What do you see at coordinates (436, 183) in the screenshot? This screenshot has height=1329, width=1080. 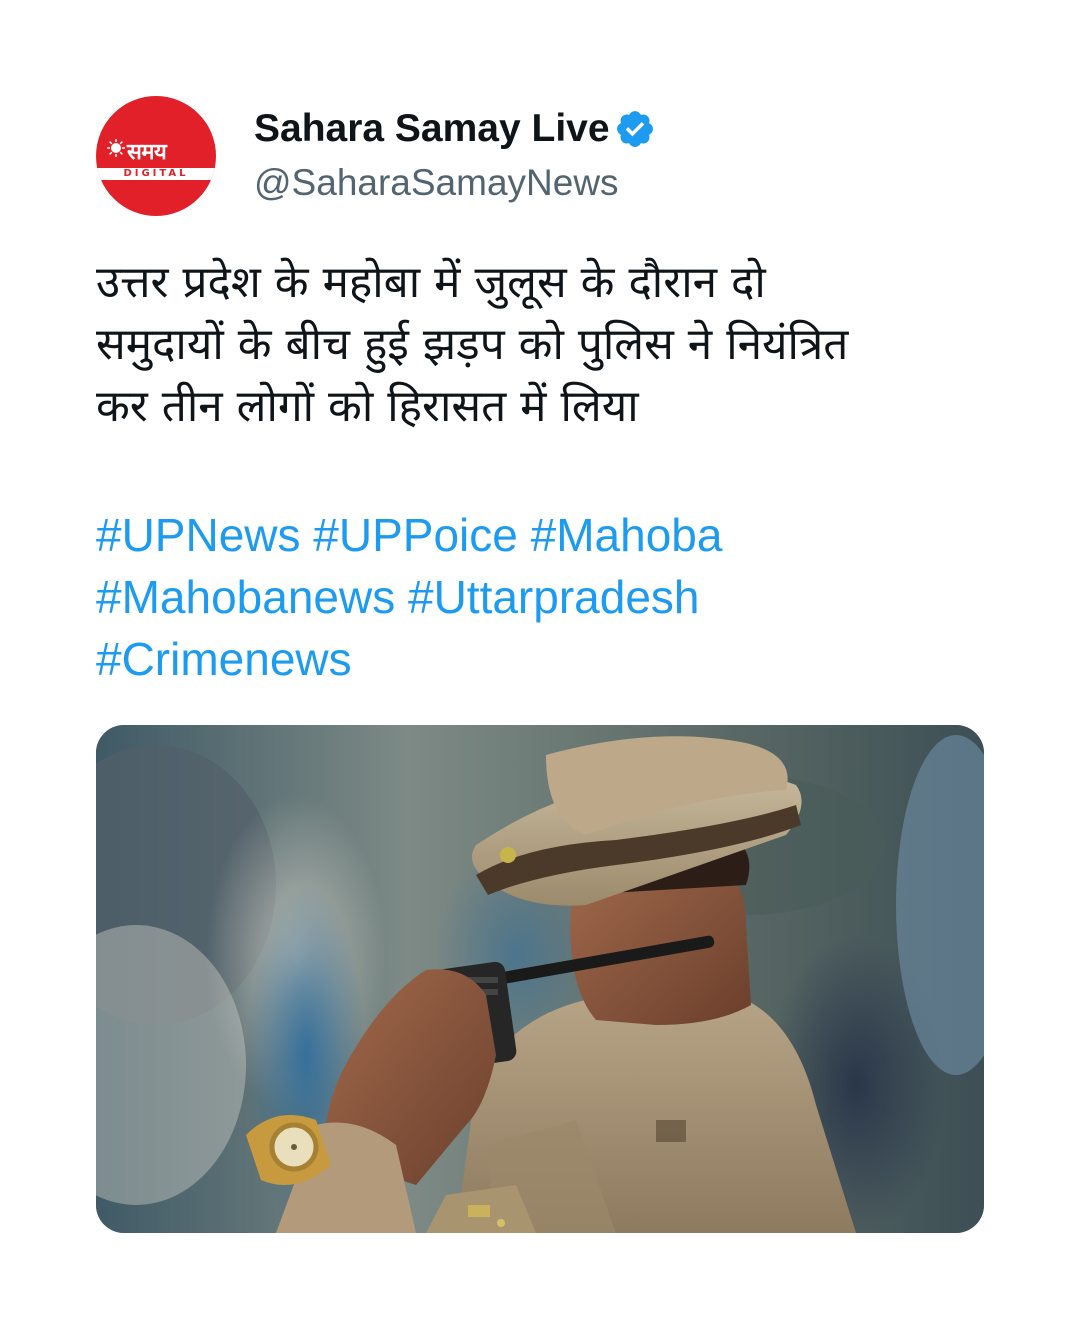 I see `author-handle: @SaharaSamayNews` at bounding box center [436, 183].